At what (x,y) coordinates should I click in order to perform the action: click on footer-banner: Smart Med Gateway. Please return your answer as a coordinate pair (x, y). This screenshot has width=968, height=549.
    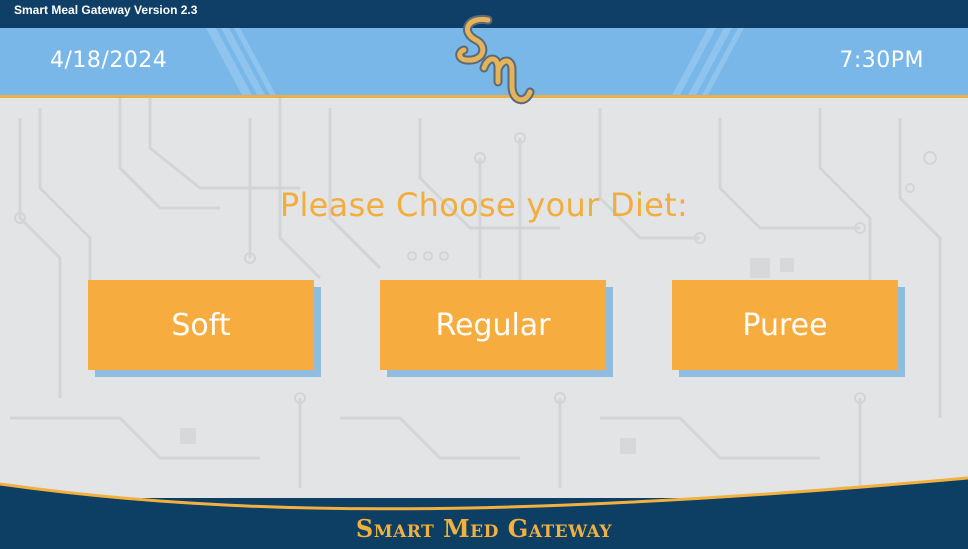
    Looking at the image, I should click on (484, 509).